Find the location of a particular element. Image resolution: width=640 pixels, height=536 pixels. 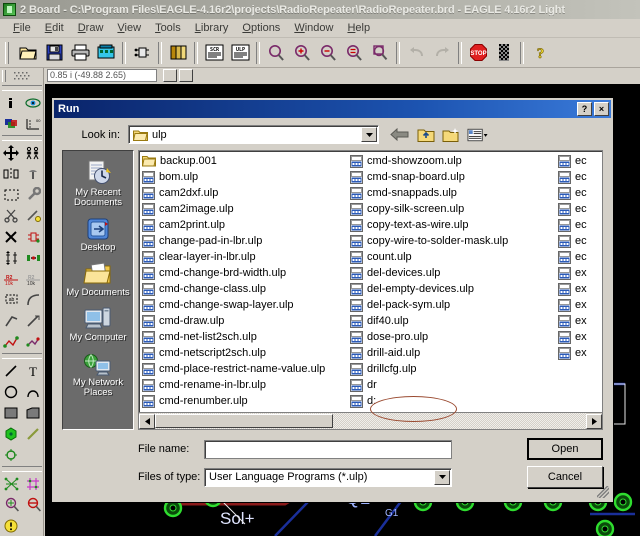

undo-icon is located at coordinates (416, 53).